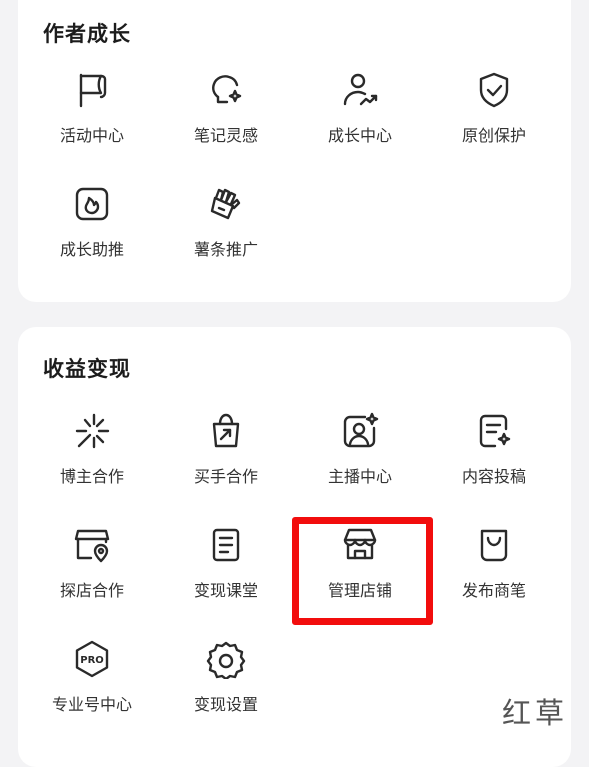  What do you see at coordinates (226, 545) in the screenshot?
I see `notebook-icon` at bounding box center [226, 545].